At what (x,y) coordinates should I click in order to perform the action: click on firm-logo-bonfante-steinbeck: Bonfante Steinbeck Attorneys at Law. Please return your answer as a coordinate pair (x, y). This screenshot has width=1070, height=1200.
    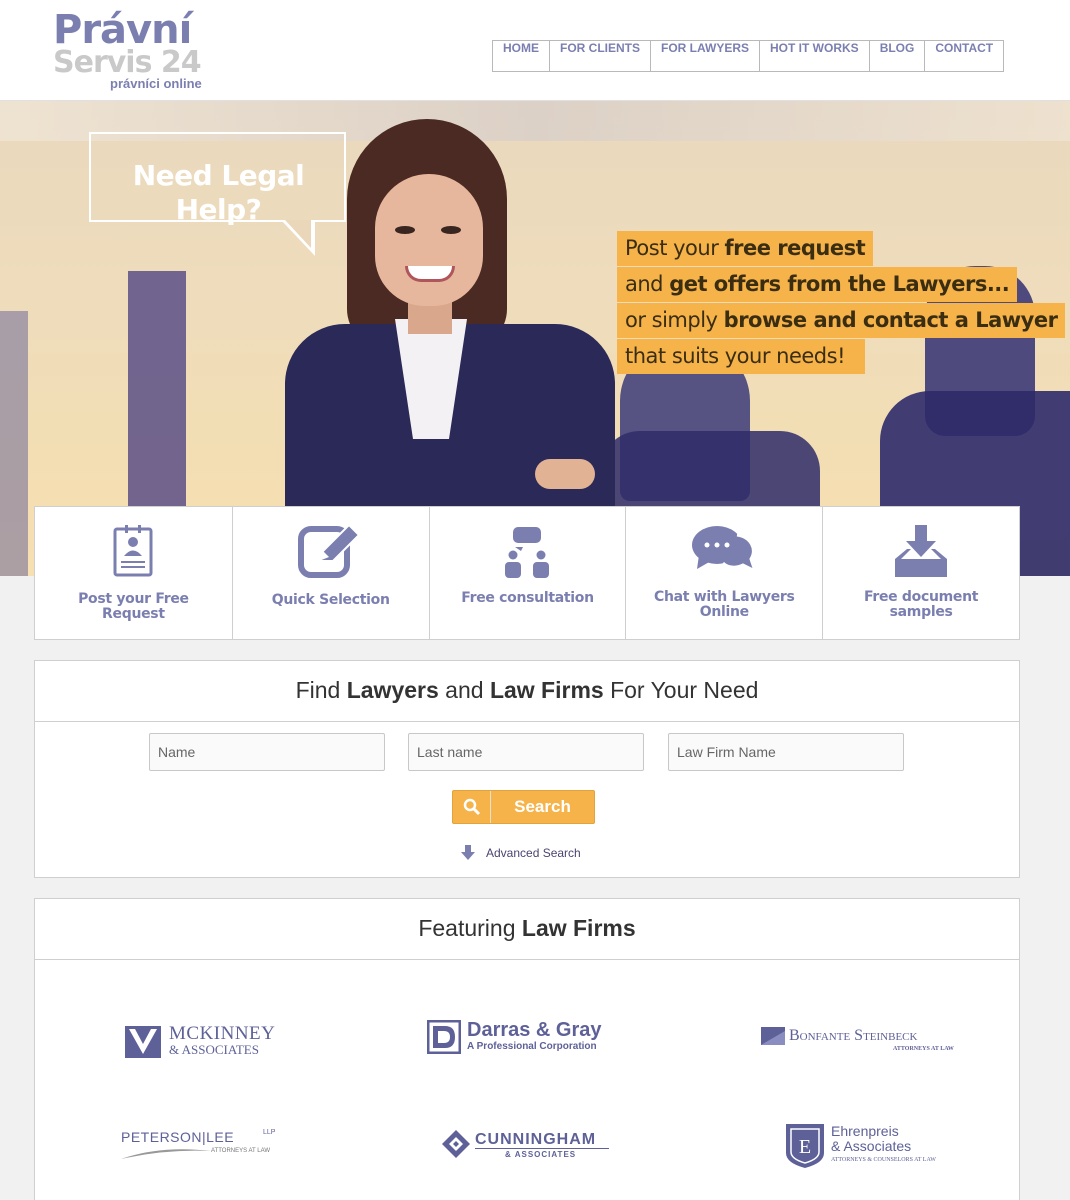
    Looking at the image, I should click on (866, 1042).